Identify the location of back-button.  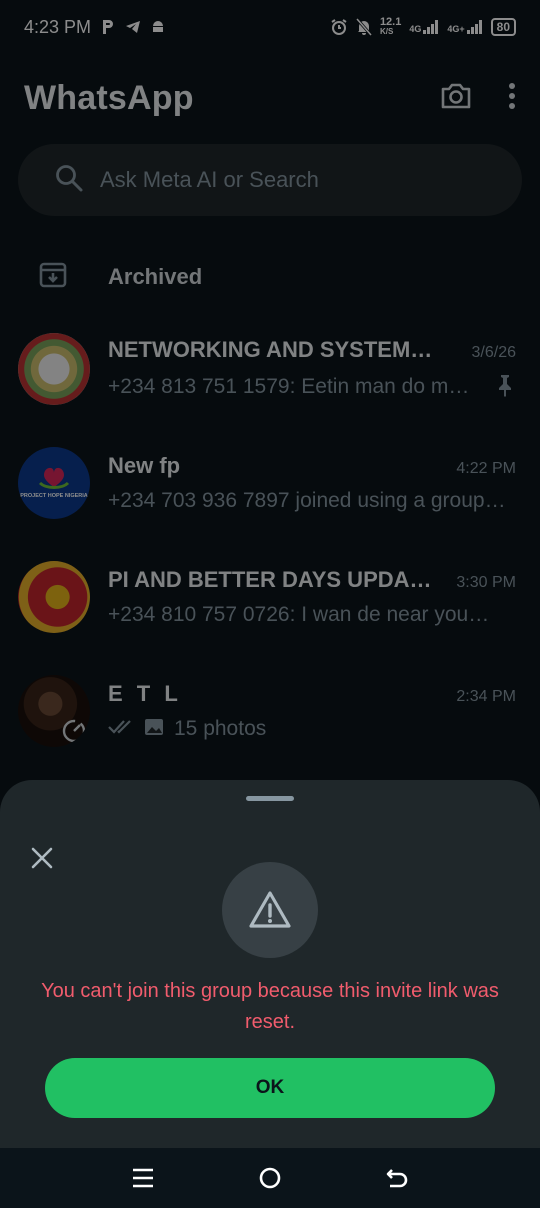
(397, 1178).